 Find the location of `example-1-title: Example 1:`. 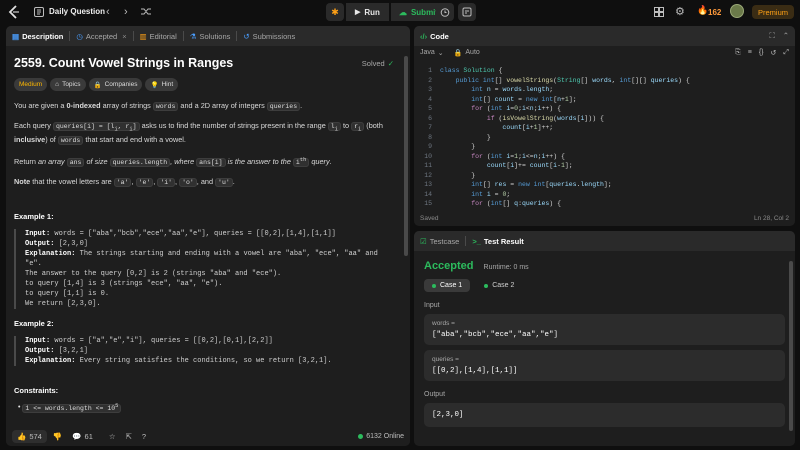

example-1-title: Example 1: is located at coordinates (34, 217).